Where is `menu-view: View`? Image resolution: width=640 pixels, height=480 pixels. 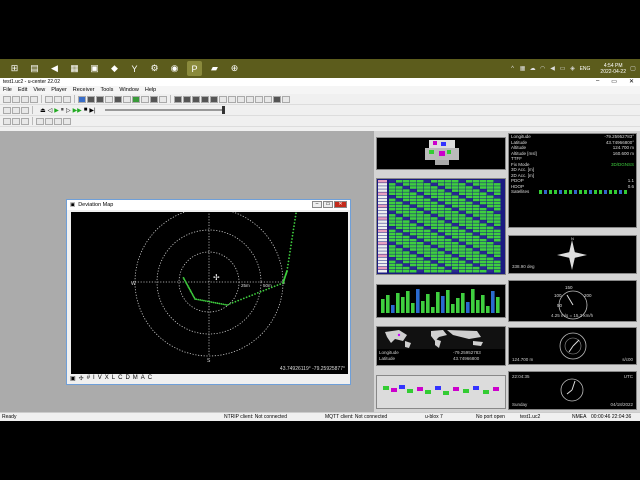
menu-view: View is located at coordinates (39, 90).